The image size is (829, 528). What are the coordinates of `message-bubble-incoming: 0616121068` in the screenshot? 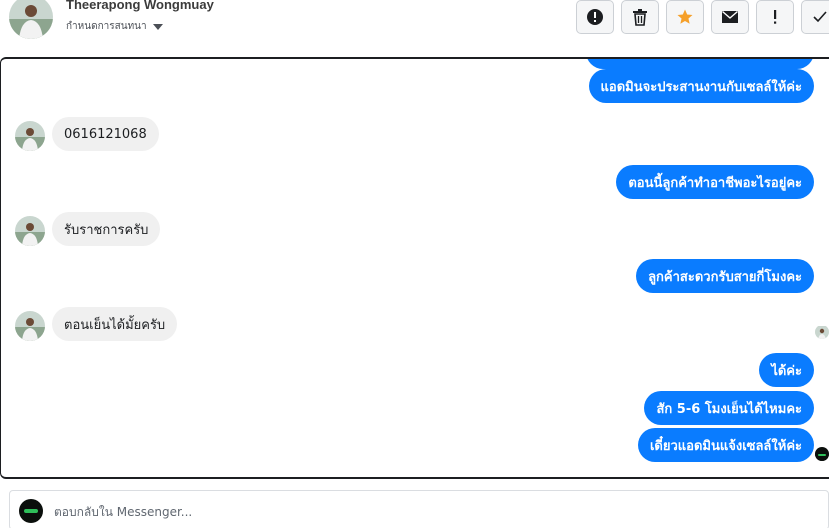 It's located at (105, 134).